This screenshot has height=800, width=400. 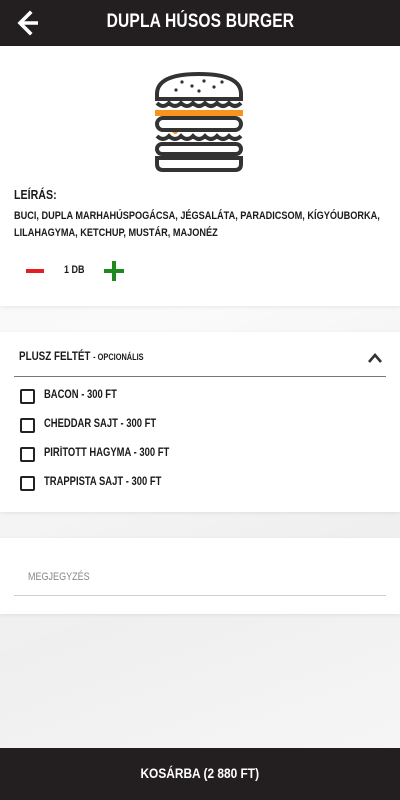 I want to click on top-bar: DUPLA HÚSOS BURGER, so click(x=200, y=23).